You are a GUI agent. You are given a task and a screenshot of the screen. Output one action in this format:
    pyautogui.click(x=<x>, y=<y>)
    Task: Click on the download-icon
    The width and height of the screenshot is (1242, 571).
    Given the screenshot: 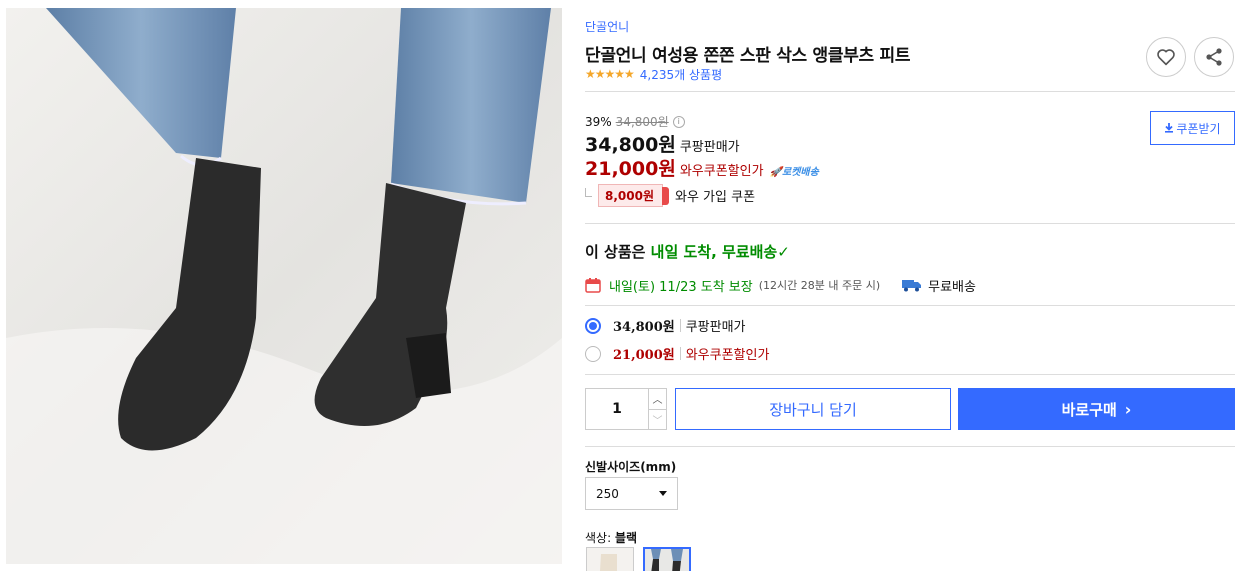 What is the action you would take?
    pyautogui.click(x=1169, y=128)
    